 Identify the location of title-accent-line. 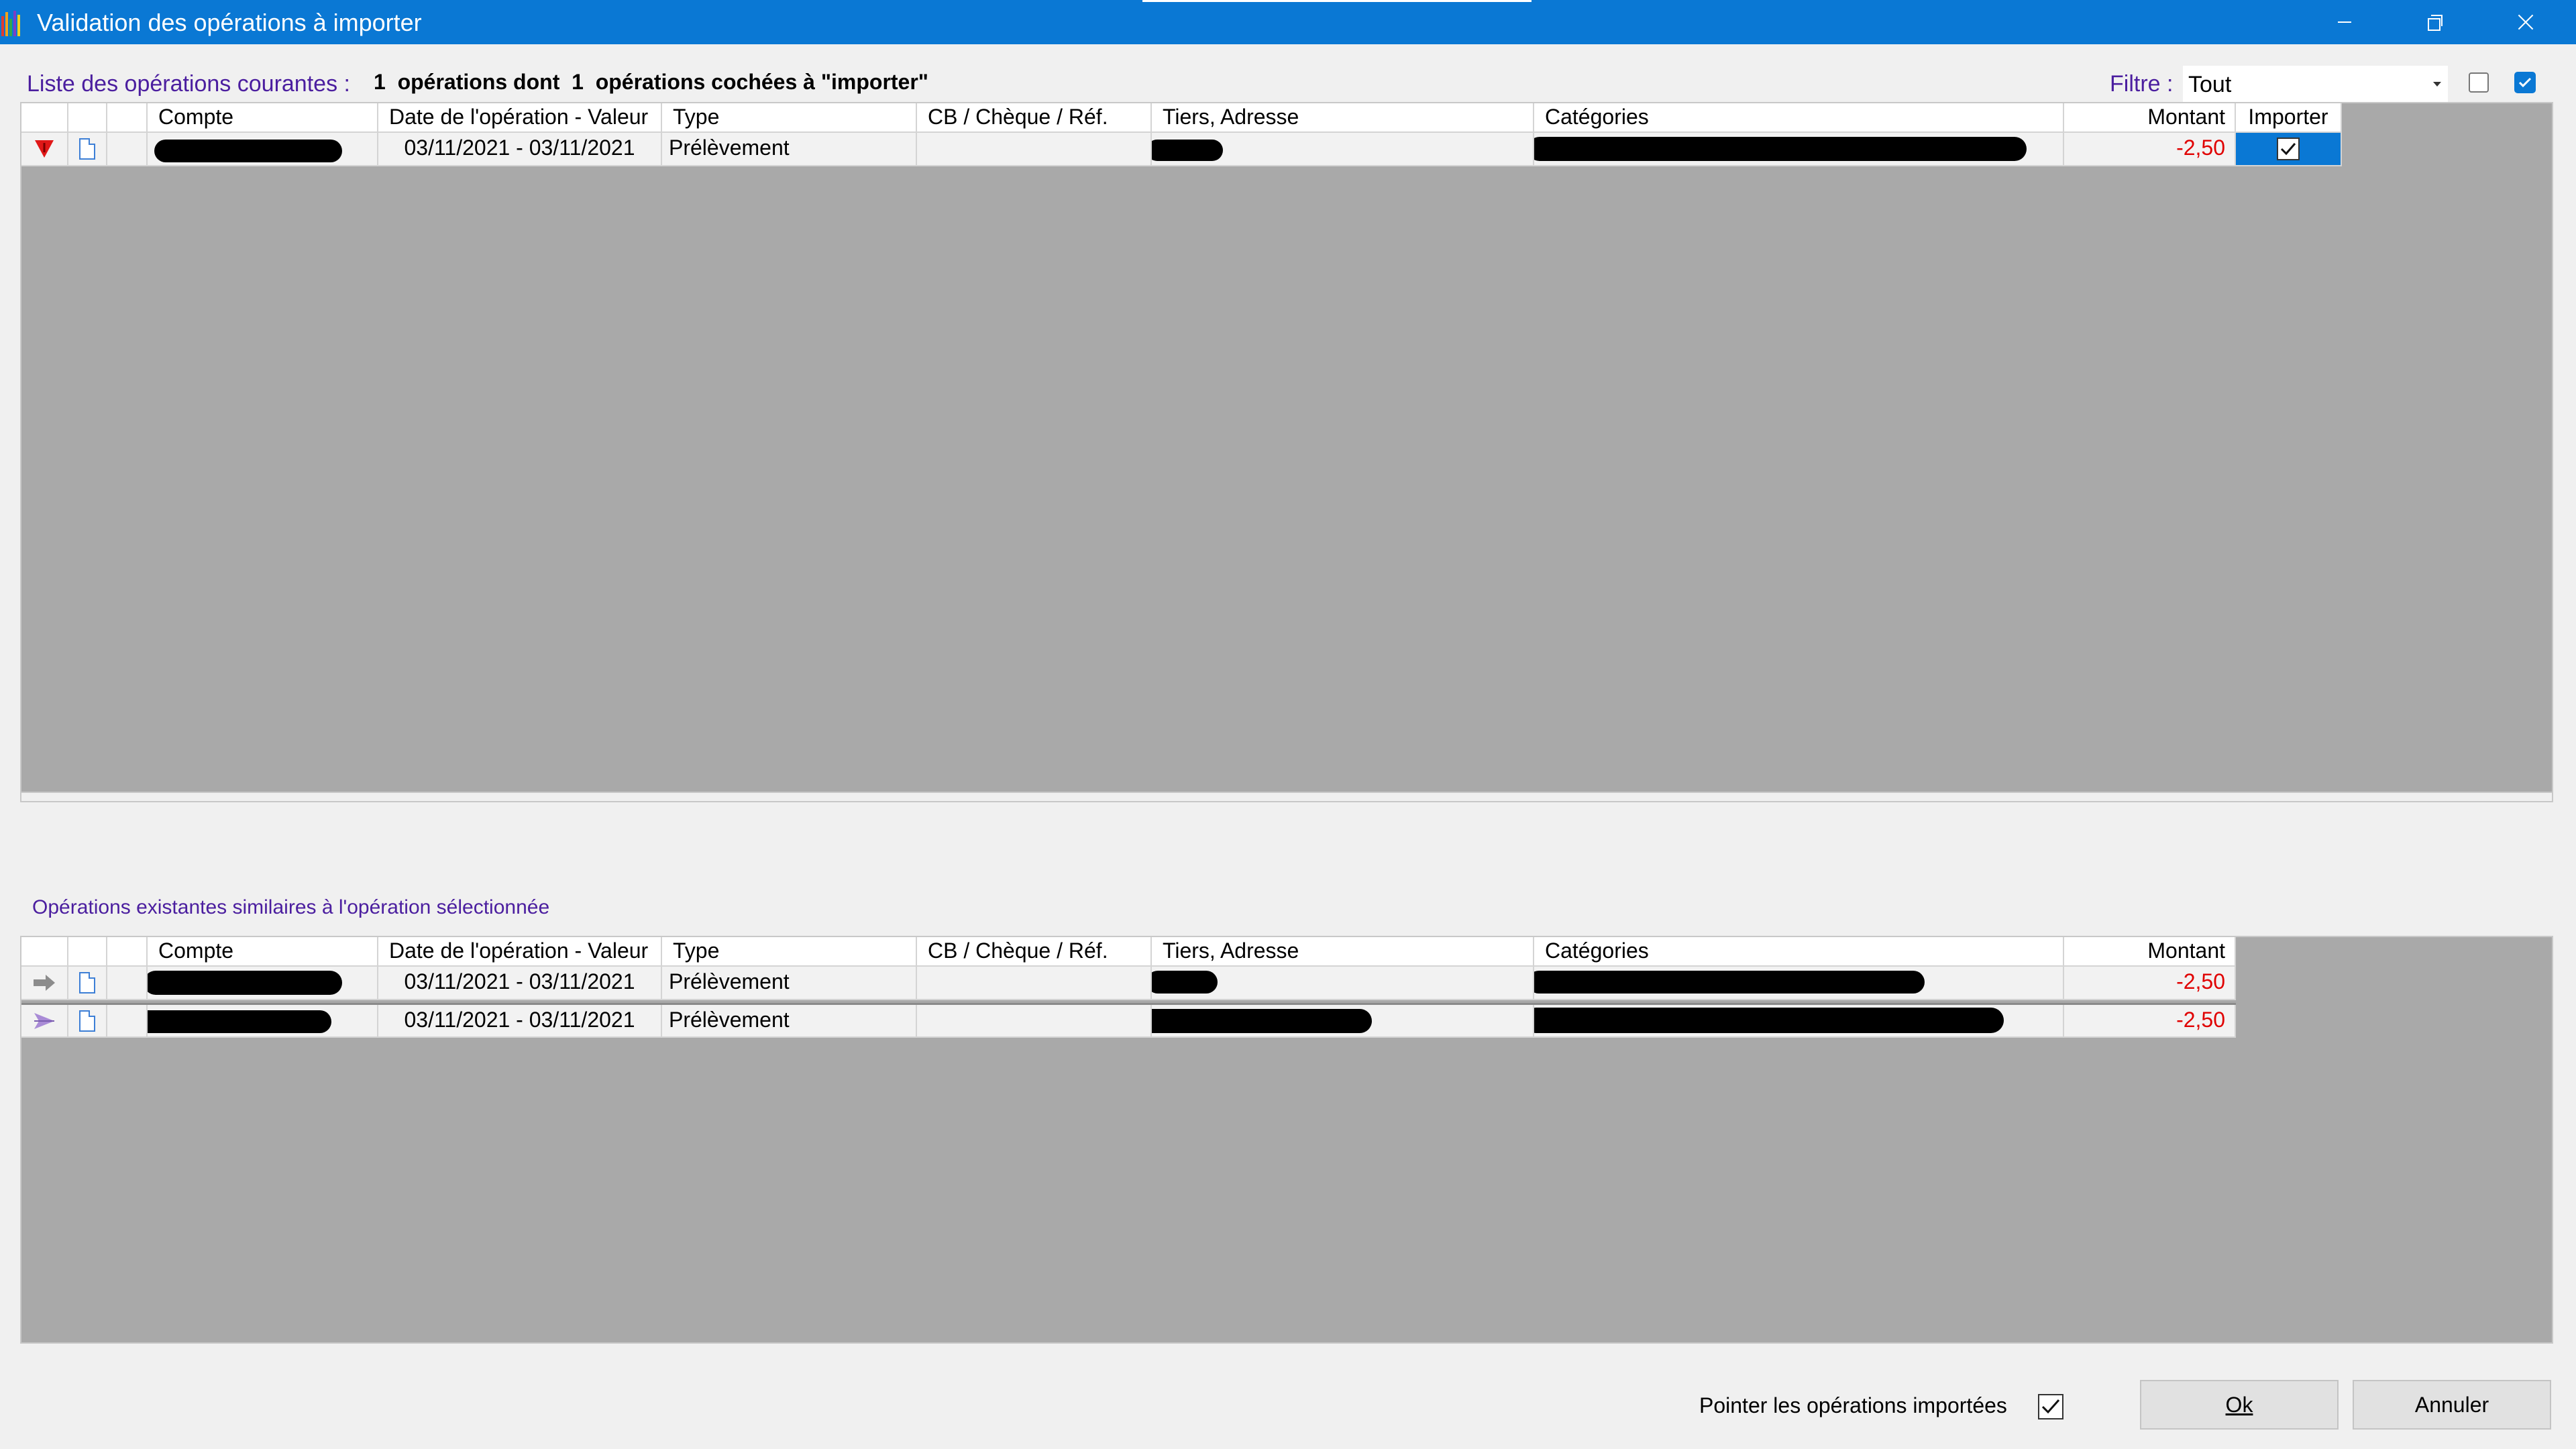
(1337, 1).